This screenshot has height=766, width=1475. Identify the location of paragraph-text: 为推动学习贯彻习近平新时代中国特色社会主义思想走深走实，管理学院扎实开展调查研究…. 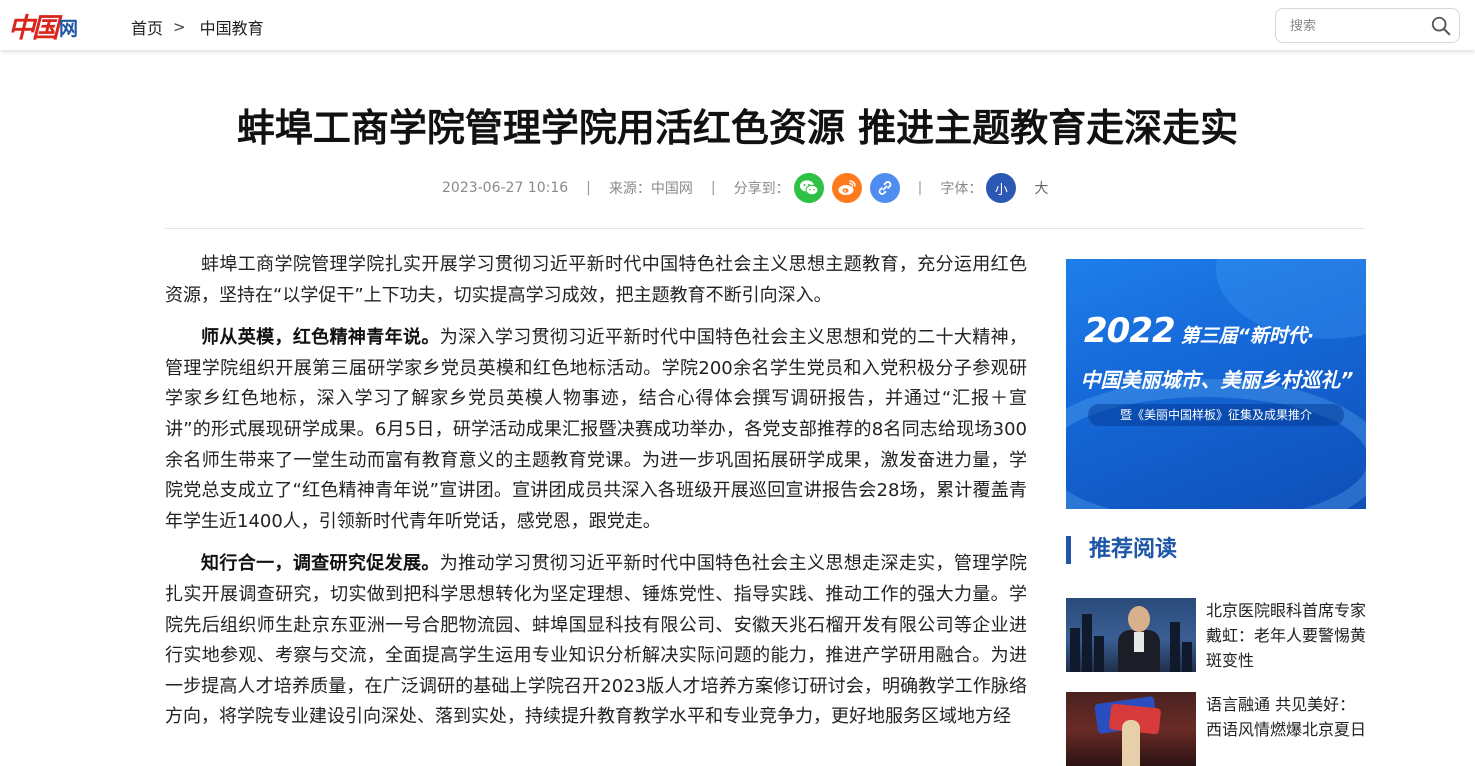
(596, 640).